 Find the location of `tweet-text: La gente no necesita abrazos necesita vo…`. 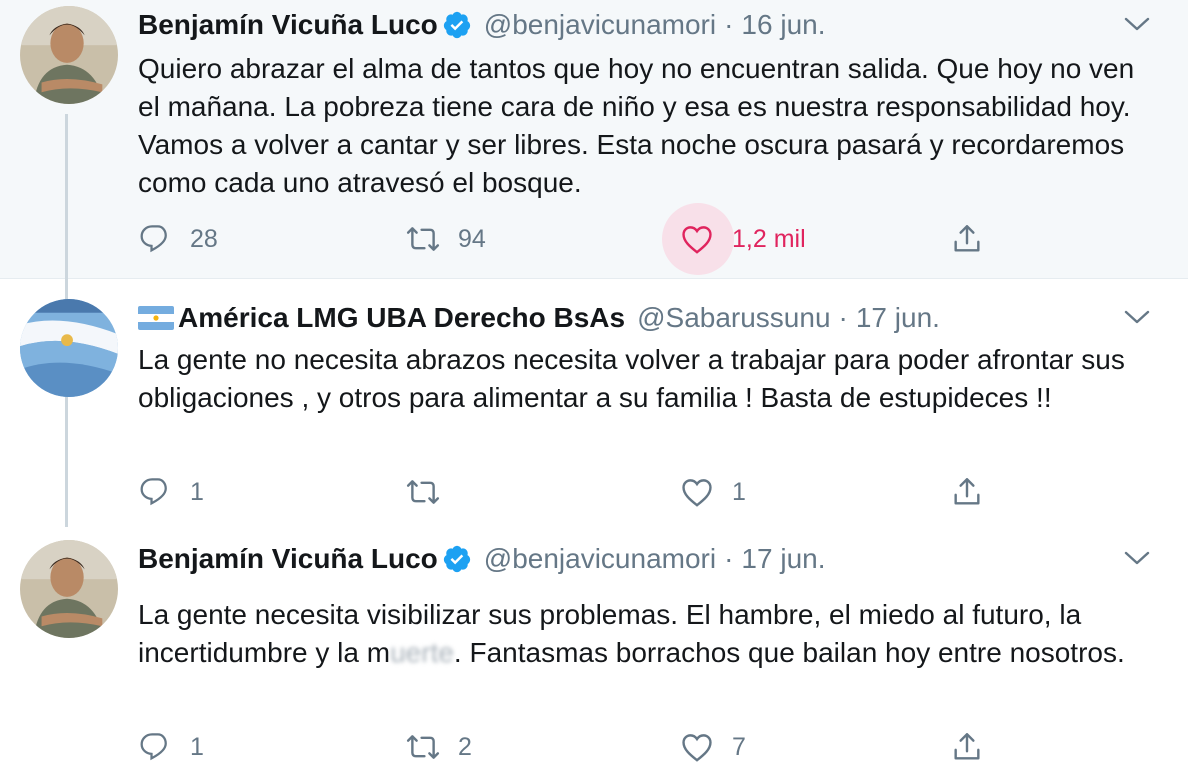

tweet-text: La gente no necesita abrazos necesita vo… is located at coordinates (631, 378).